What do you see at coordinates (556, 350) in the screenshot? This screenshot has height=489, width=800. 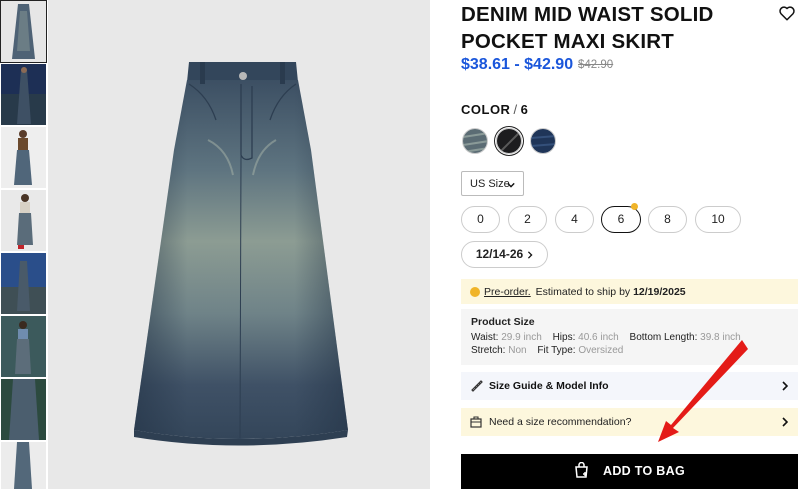 I see `fit-type-key: Fit Type:` at bounding box center [556, 350].